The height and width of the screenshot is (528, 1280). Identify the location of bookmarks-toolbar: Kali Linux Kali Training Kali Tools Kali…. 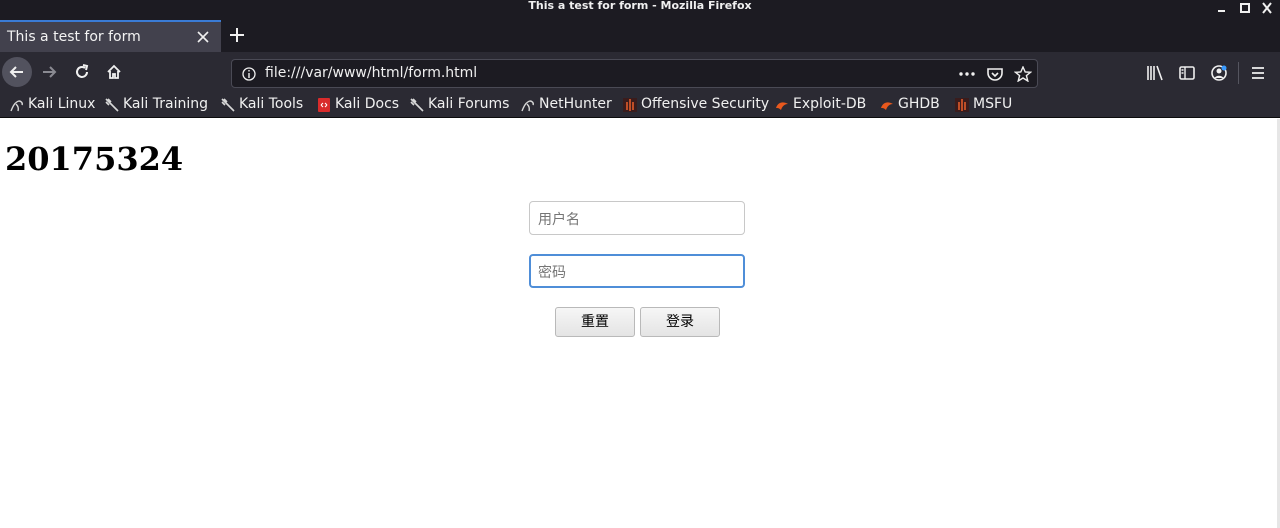
(640, 105).